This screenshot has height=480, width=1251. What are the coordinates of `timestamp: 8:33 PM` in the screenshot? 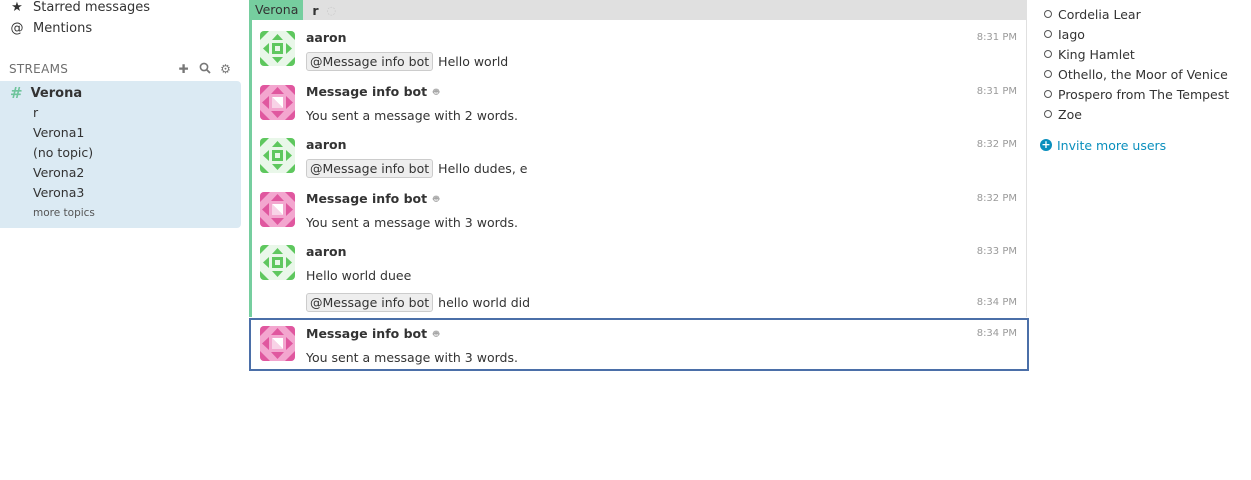 It's located at (997, 251).